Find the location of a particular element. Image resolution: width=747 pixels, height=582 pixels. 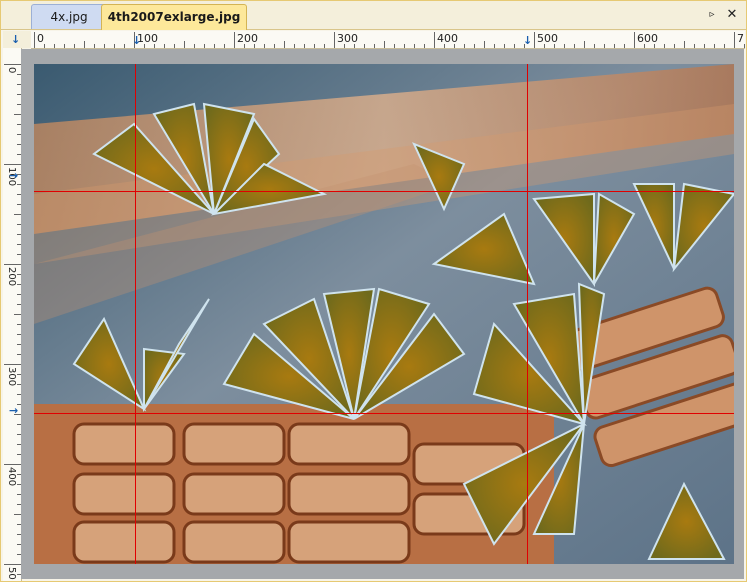

ruler-label: 600 is located at coordinates (647, 38).